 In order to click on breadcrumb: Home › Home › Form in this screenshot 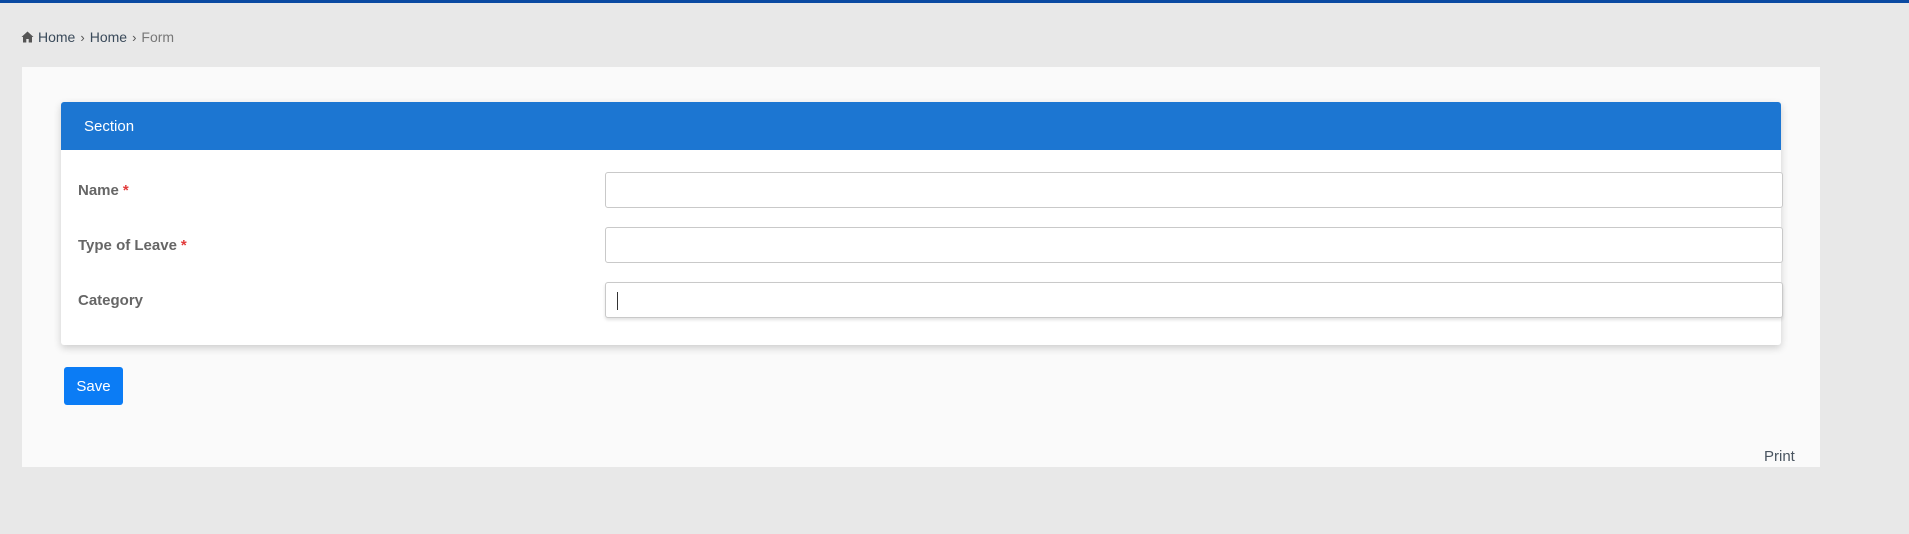, I will do `click(97, 37)`.